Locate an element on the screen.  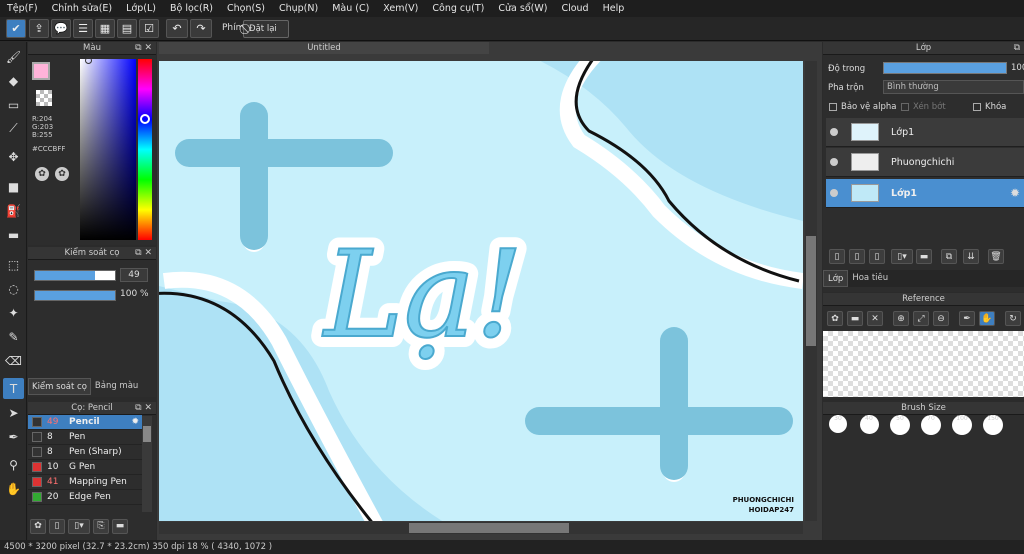
tab-layer: Lớp is located at coordinates (836, 278).